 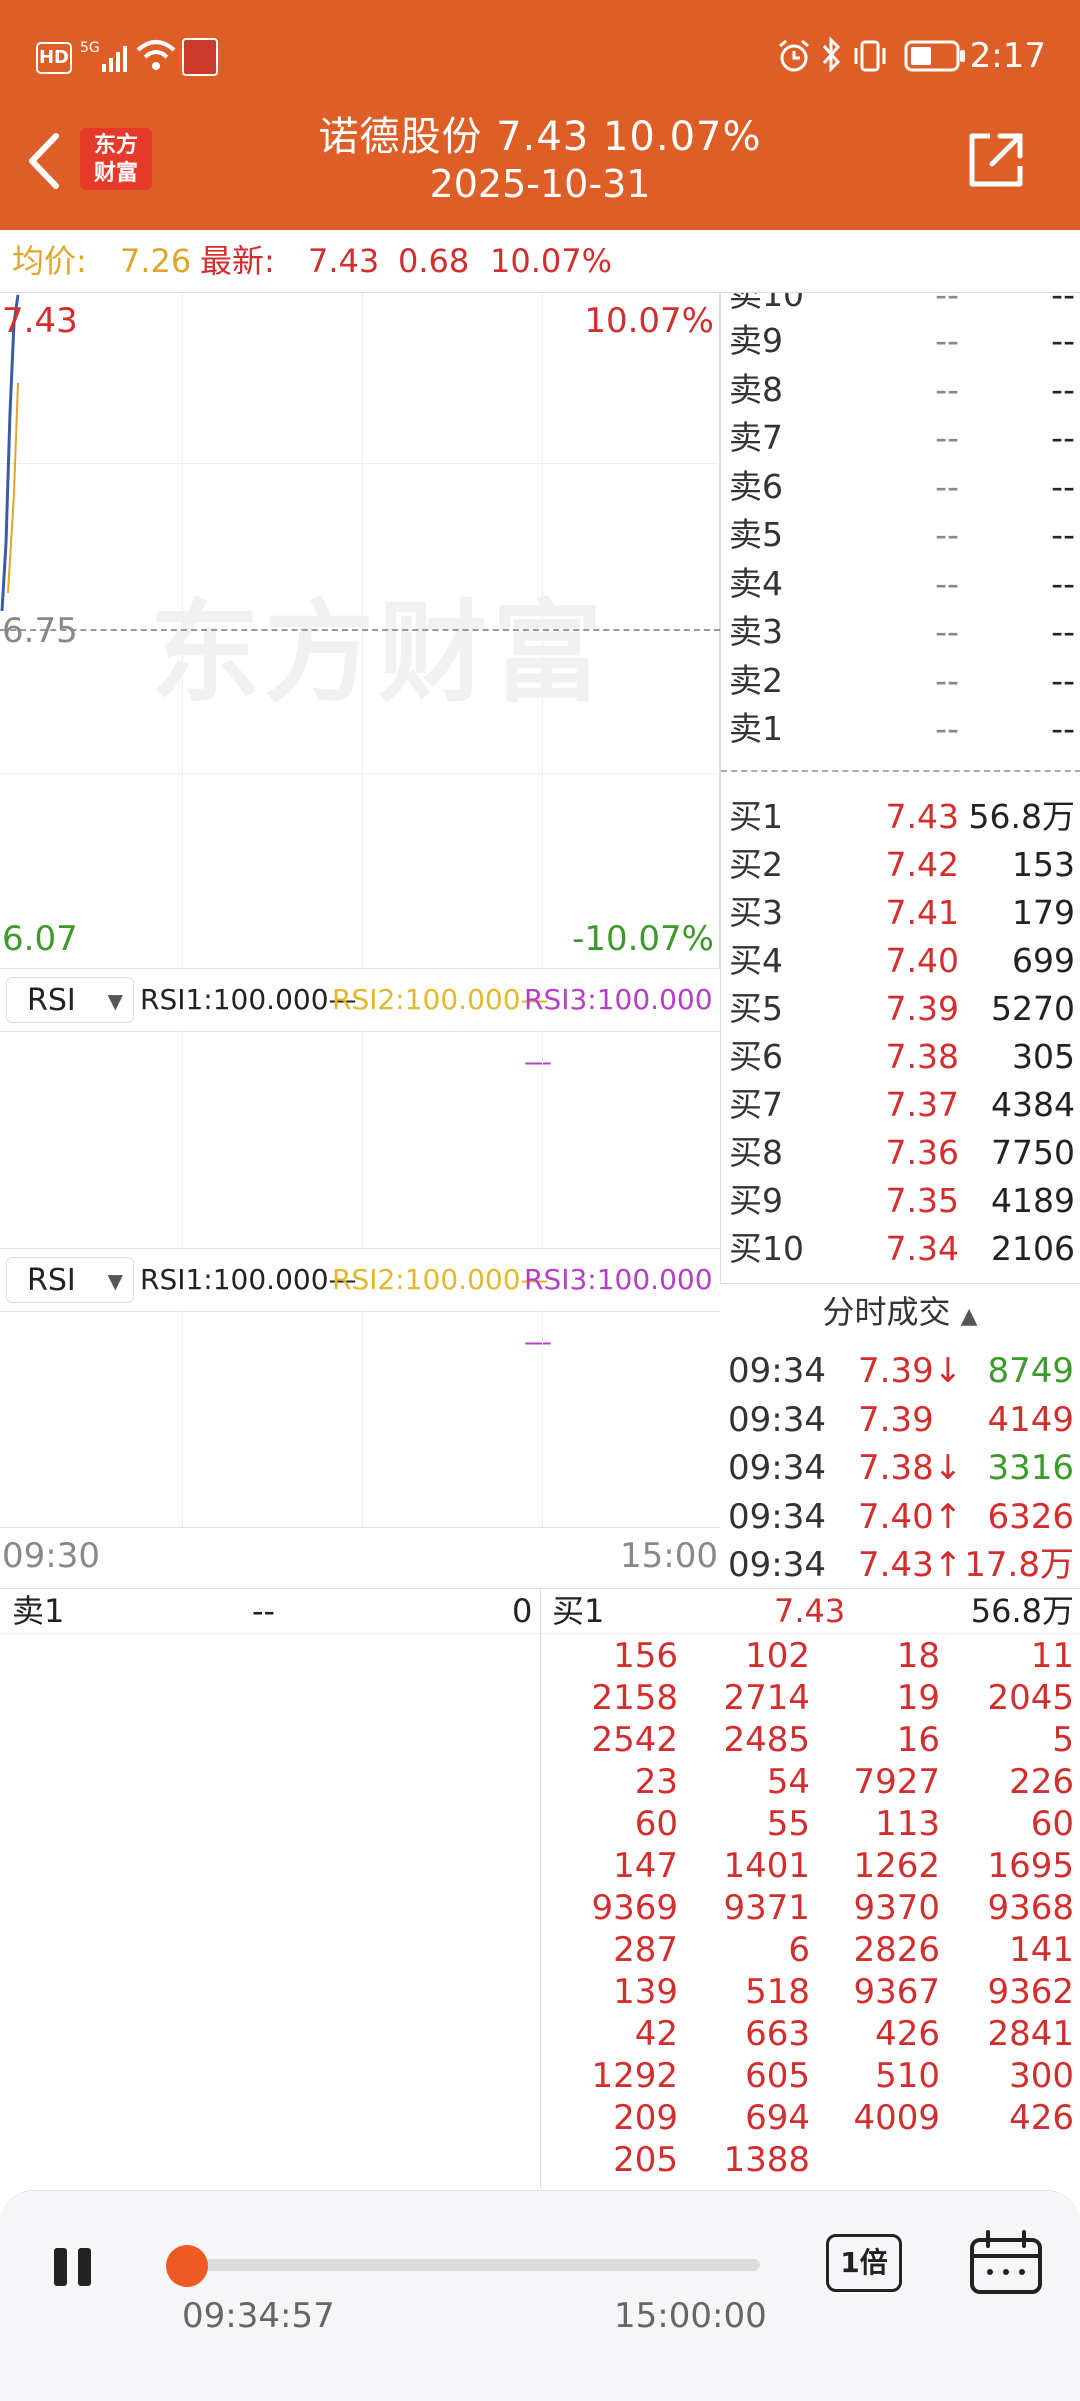 What do you see at coordinates (38, 1611) in the screenshot?
I see `queue-sell-label: 卖1` at bounding box center [38, 1611].